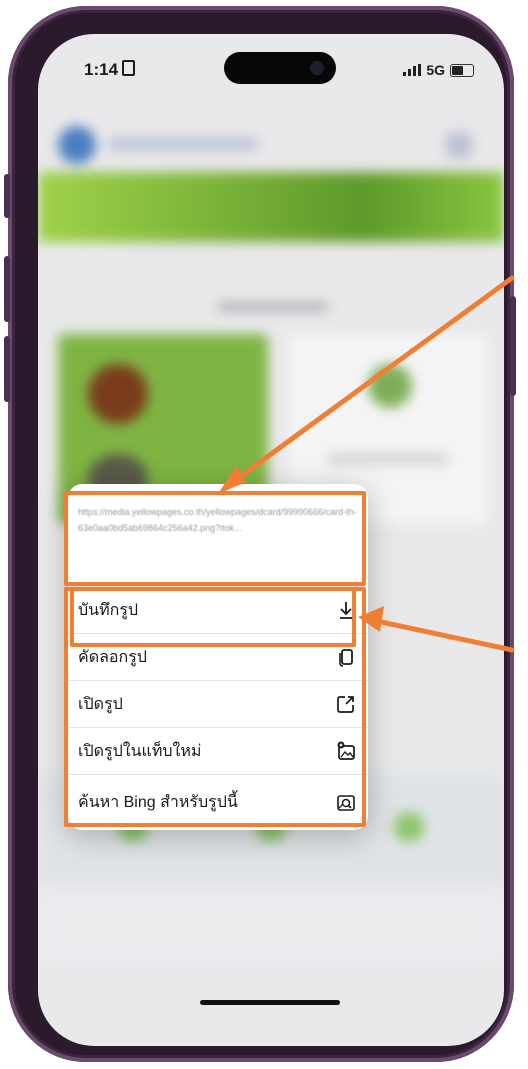 This screenshot has height=1069, width=528. Describe the element at coordinates (371, 619) in the screenshot. I see `arrowhead-save-item` at that location.